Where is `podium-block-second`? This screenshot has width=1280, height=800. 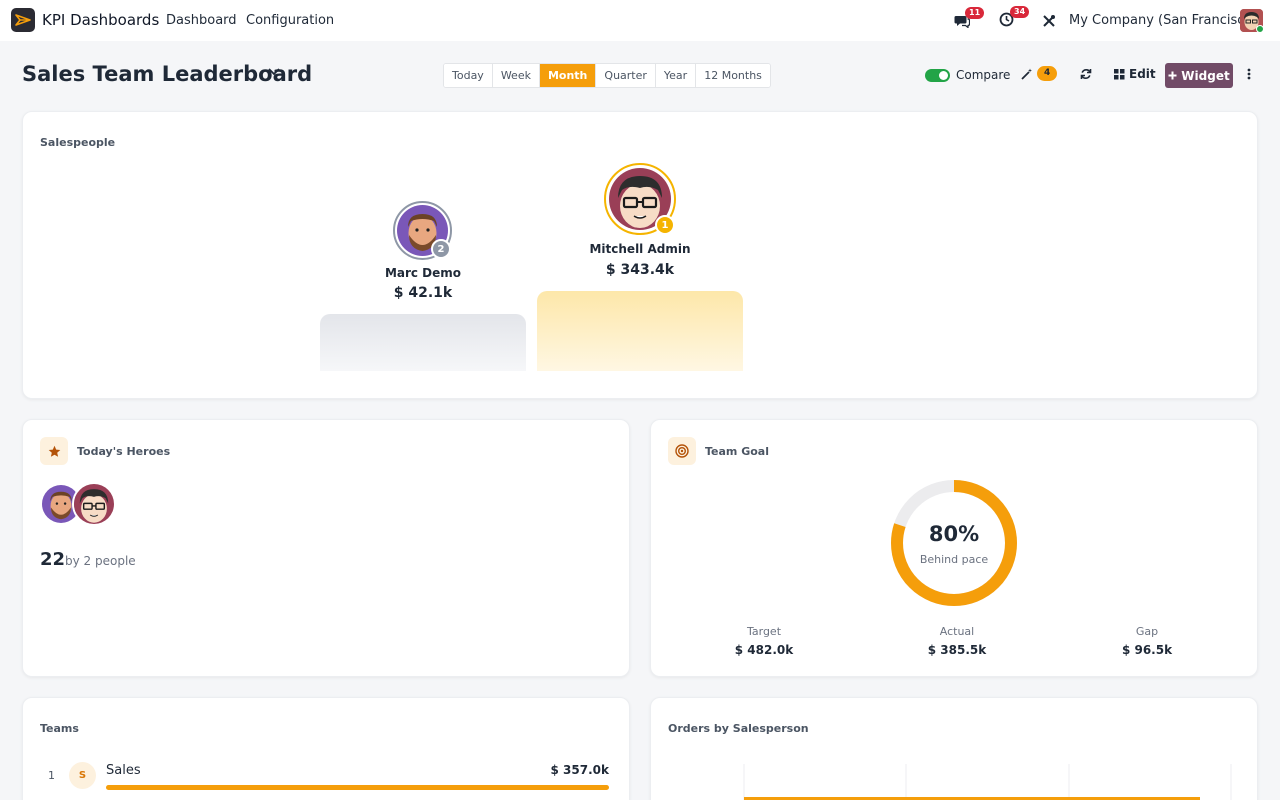 podium-block-second is located at coordinates (423, 342).